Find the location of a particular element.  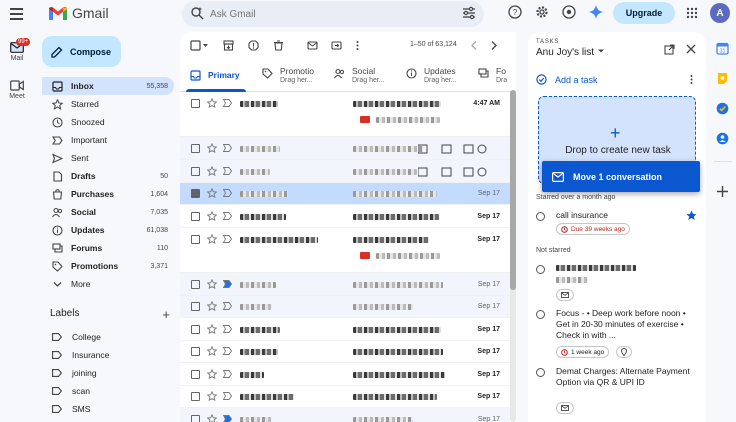

sidebar-item-starred: Starred is located at coordinates (108, 104).